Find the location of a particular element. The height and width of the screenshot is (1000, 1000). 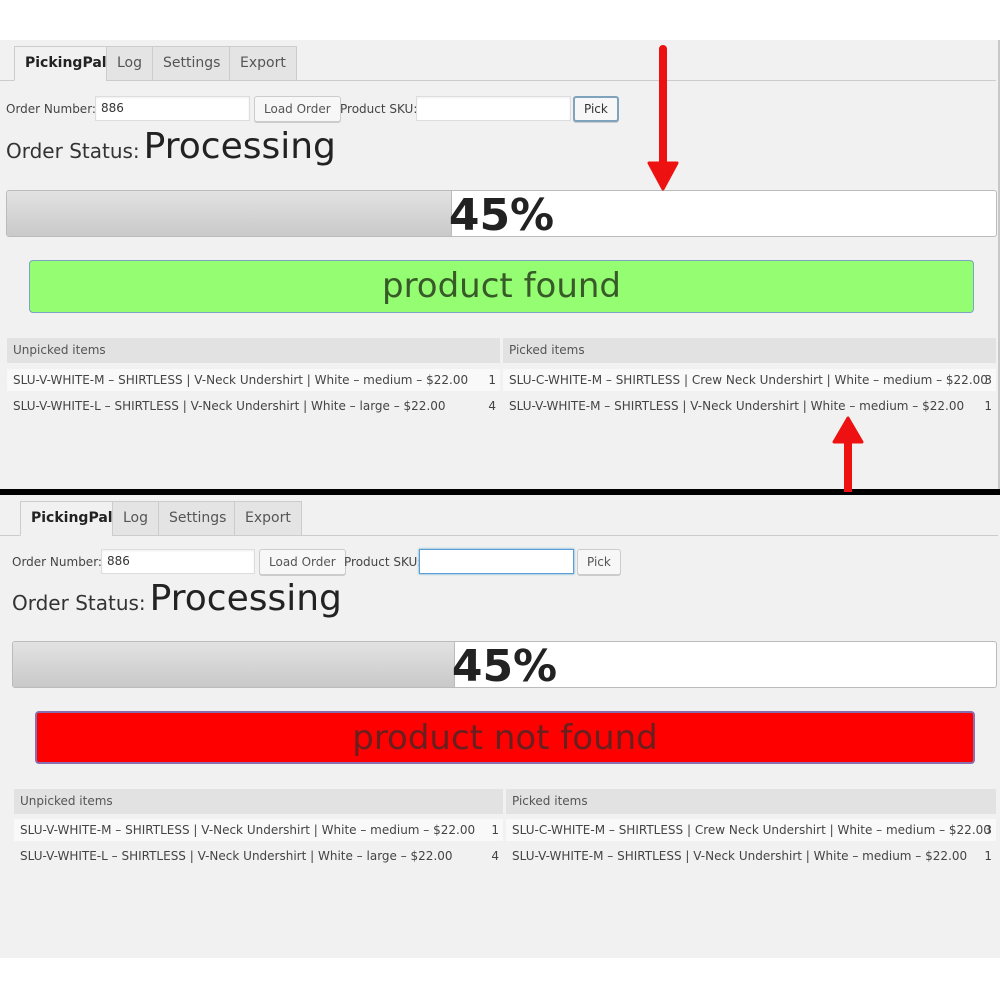

annotation-arrow-down-icon is located at coordinates (663, 118).